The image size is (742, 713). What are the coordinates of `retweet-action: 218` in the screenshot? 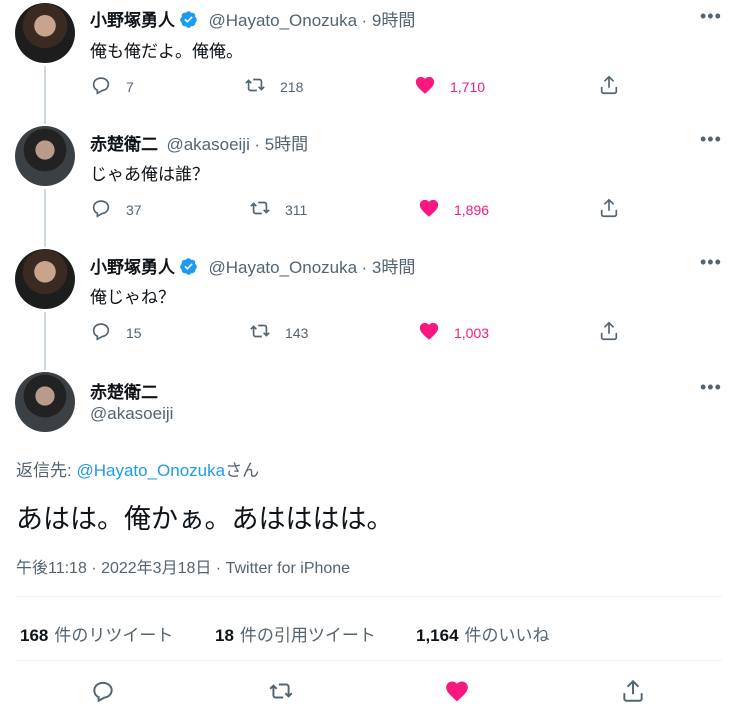 It's located at (273, 86).